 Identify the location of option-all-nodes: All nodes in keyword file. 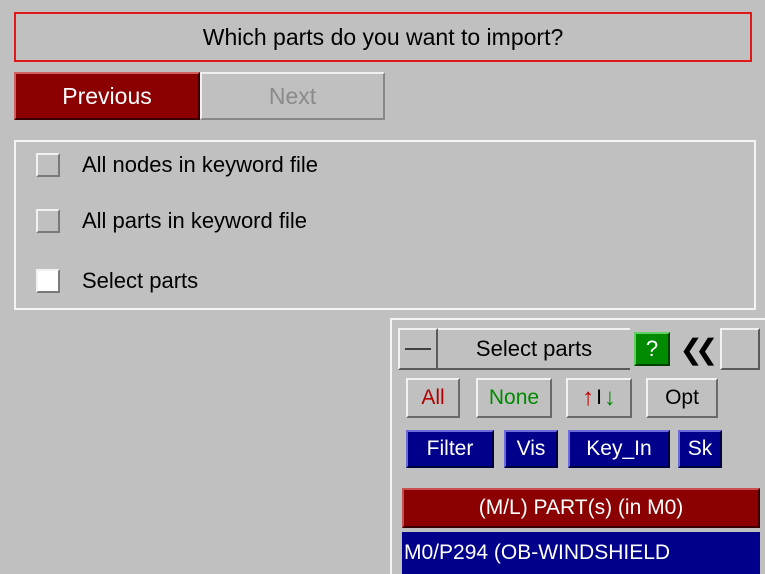
(177, 165).